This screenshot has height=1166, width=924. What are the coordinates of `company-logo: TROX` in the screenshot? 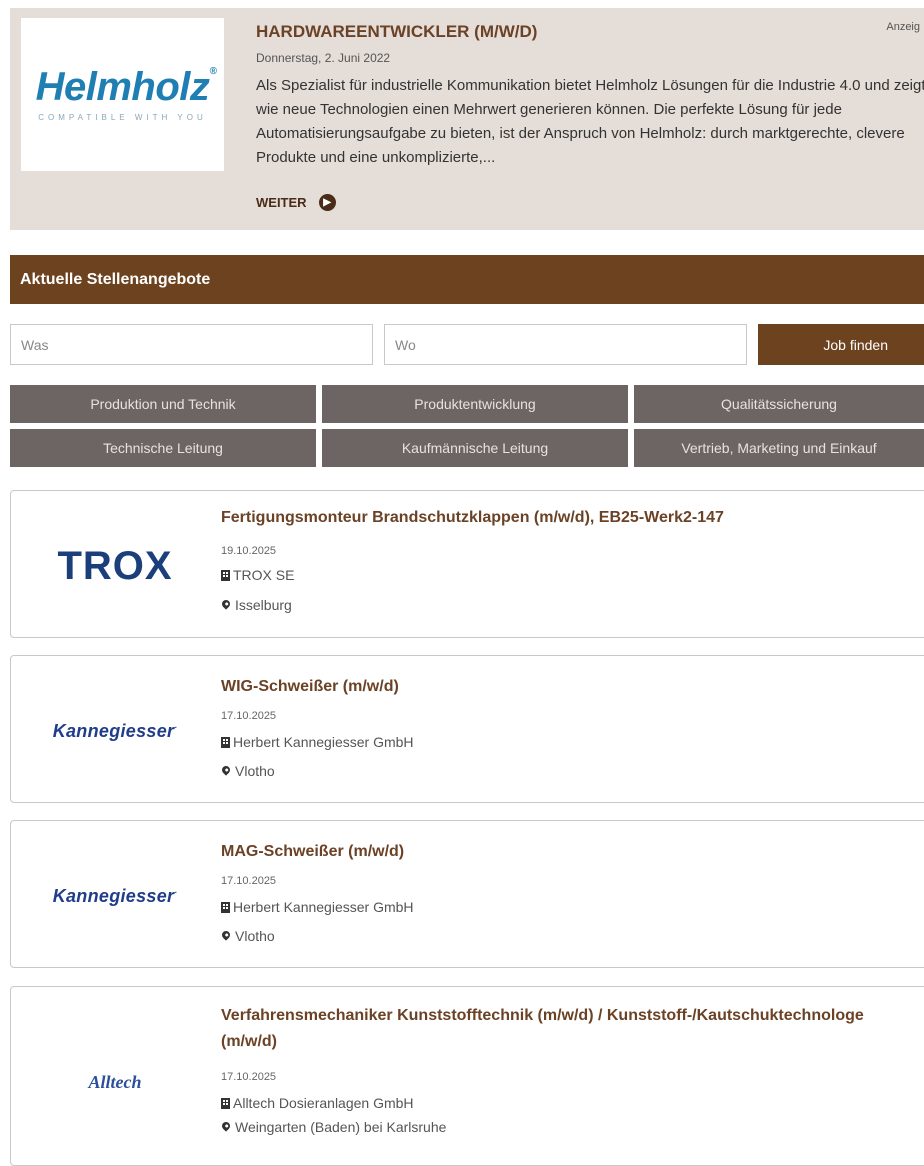 It's located at (115, 566).